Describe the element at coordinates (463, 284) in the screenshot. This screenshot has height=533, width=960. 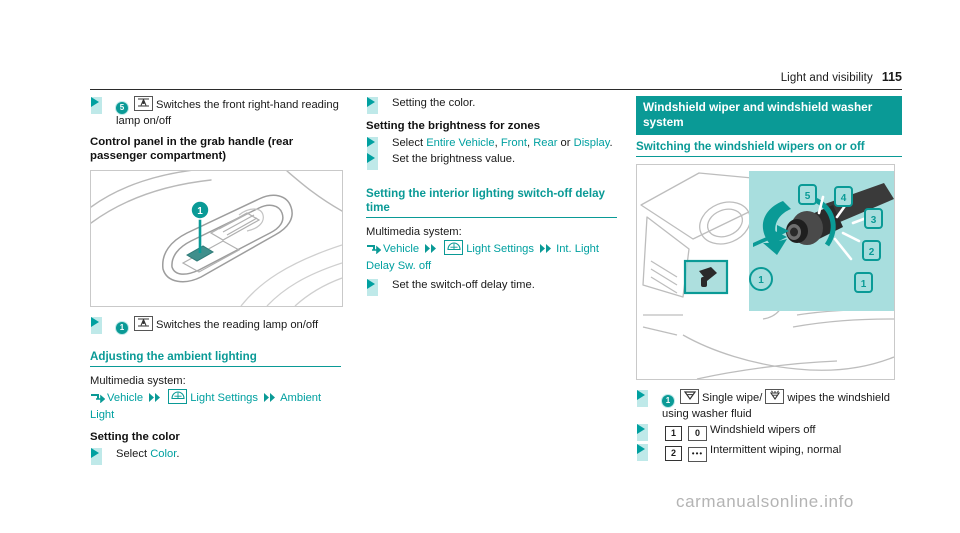
I see `bullet-text: Set the switch-off delay time.` at that location.